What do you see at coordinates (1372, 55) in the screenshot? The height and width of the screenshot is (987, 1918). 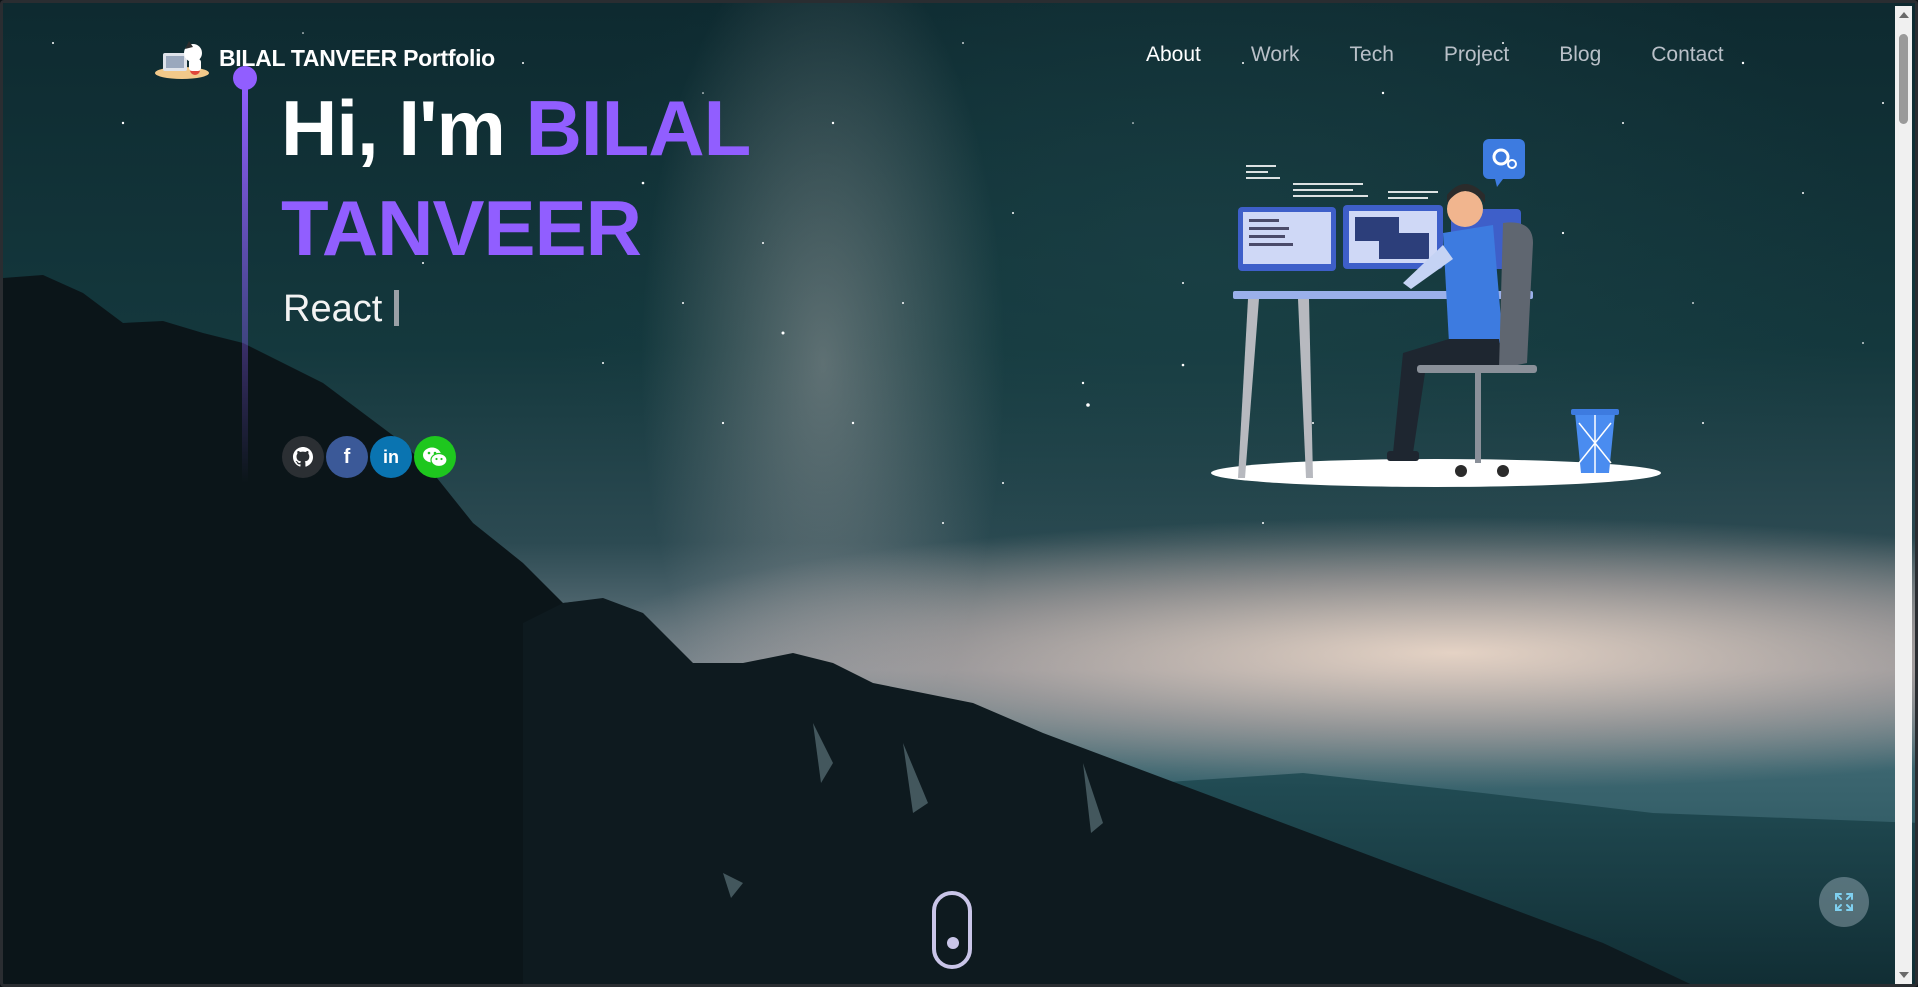 I see `nav-tech: Tech` at bounding box center [1372, 55].